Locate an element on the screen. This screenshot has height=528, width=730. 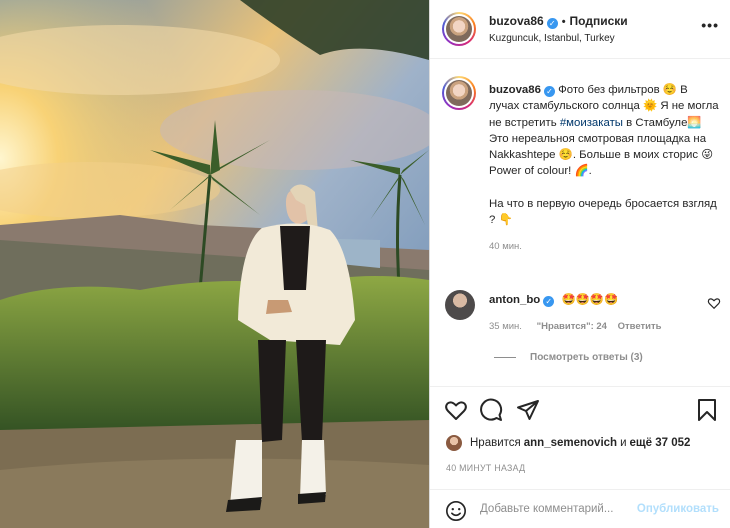
emoji-picker-icon is located at coordinates (456, 511).